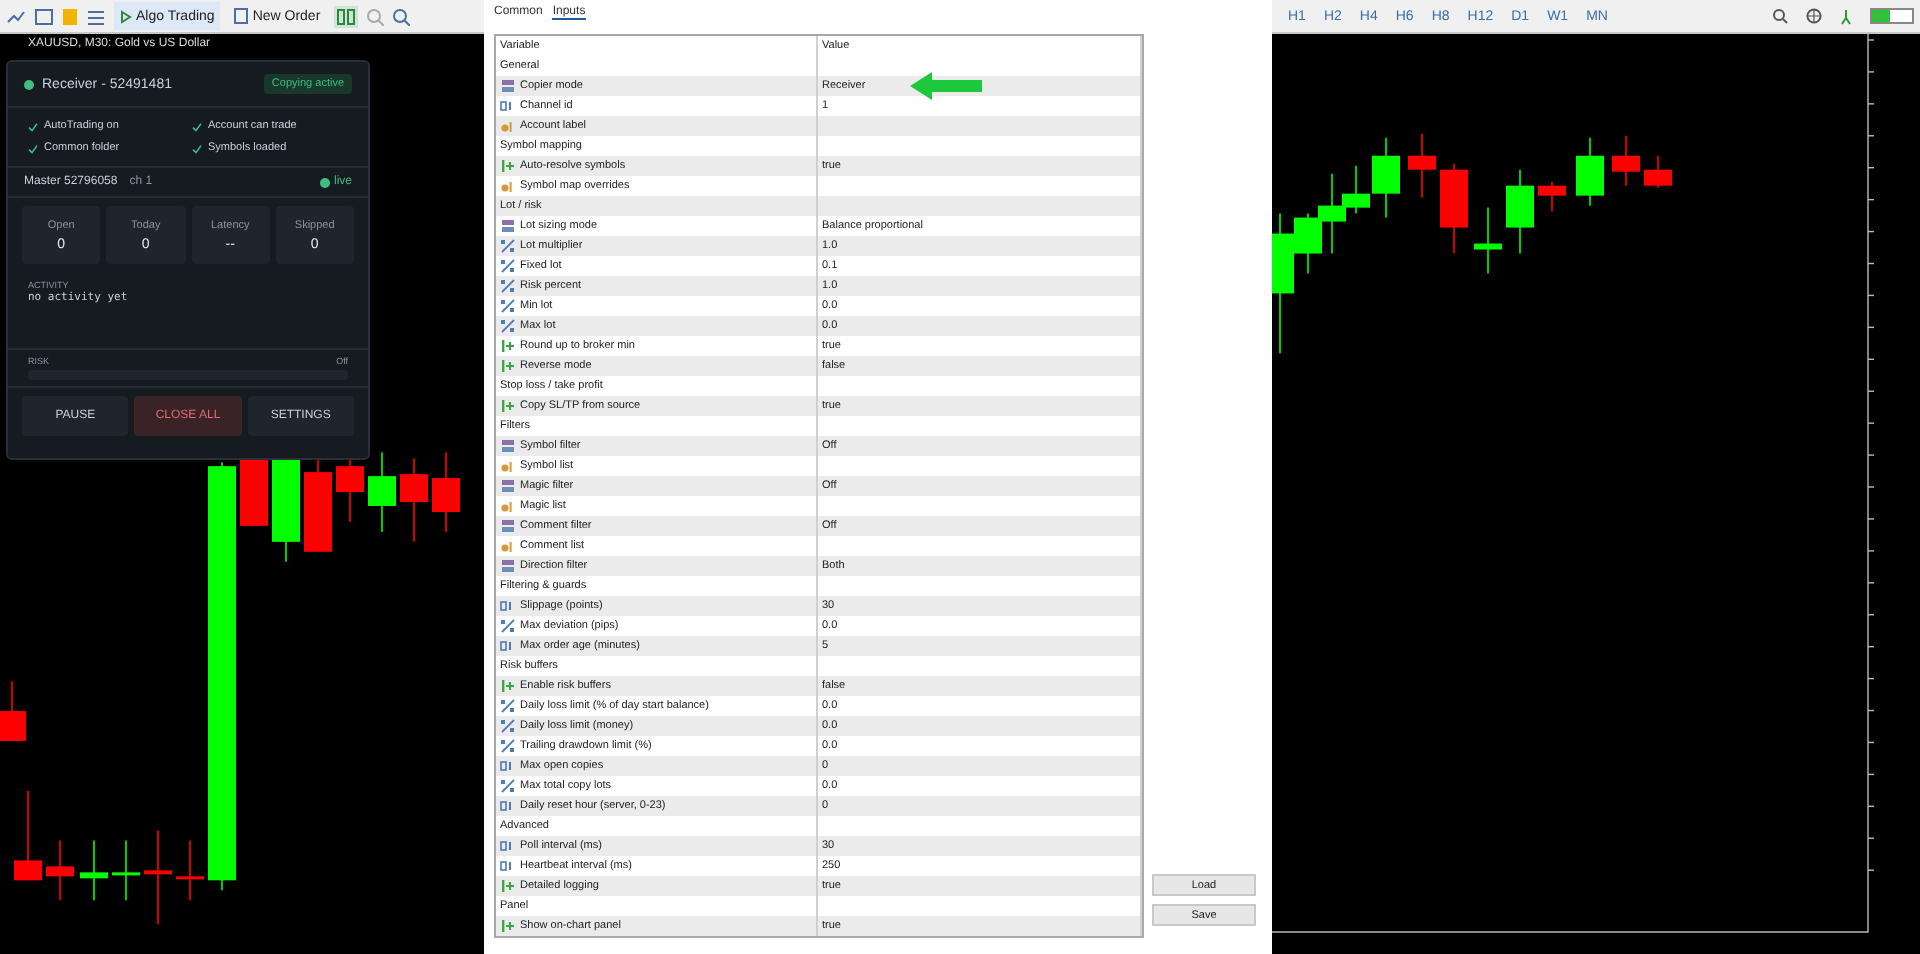 Image resolution: width=1920 pixels, height=954 pixels. Describe the element at coordinates (946, 86) in the screenshot. I see `arrow-icon` at that location.